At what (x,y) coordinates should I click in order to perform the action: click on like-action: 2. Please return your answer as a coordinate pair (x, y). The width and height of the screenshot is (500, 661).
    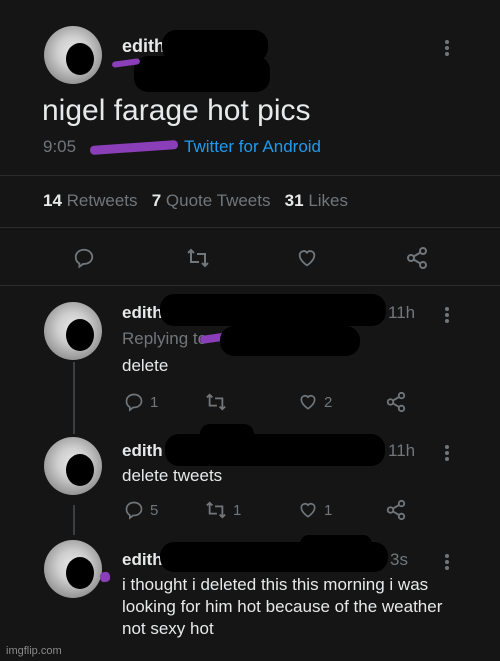
    Looking at the image, I should click on (315, 402).